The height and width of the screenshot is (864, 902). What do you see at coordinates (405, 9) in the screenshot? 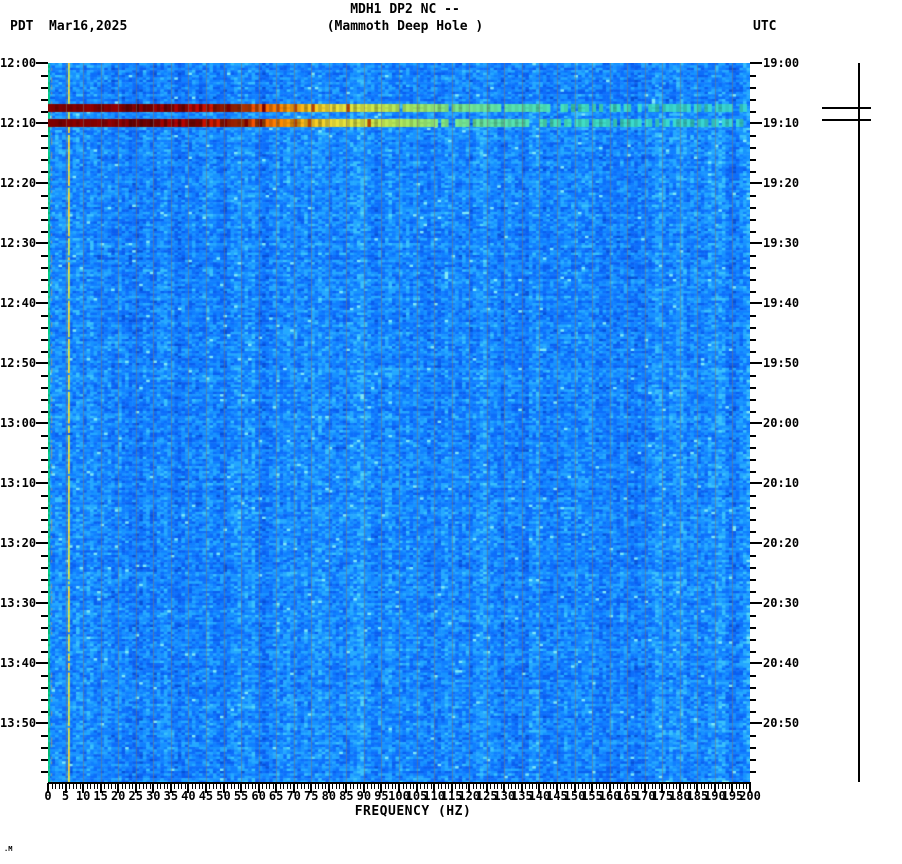
I see `station-title: MDH1 DP2 NC --` at bounding box center [405, 9].